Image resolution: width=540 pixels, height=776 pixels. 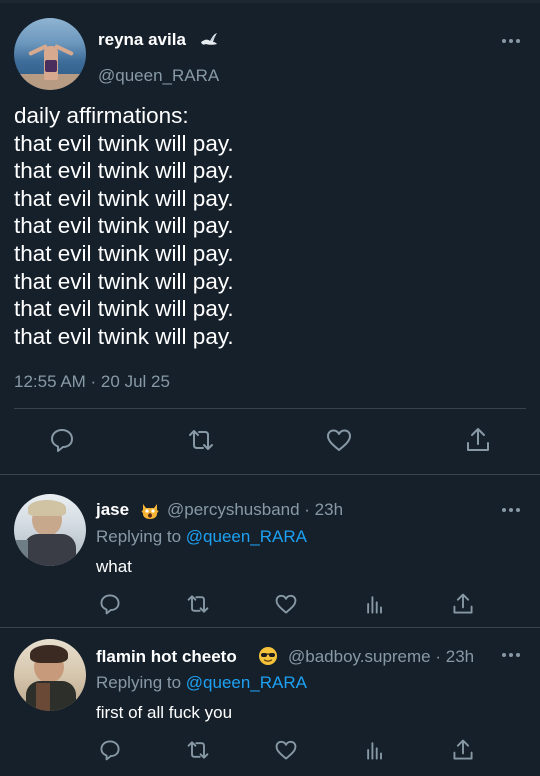 What do you see at coordinates (381, 657) in the screenshot?
I see `handle: @badboy.supreme · 23h` at bounding box center [381, 657].